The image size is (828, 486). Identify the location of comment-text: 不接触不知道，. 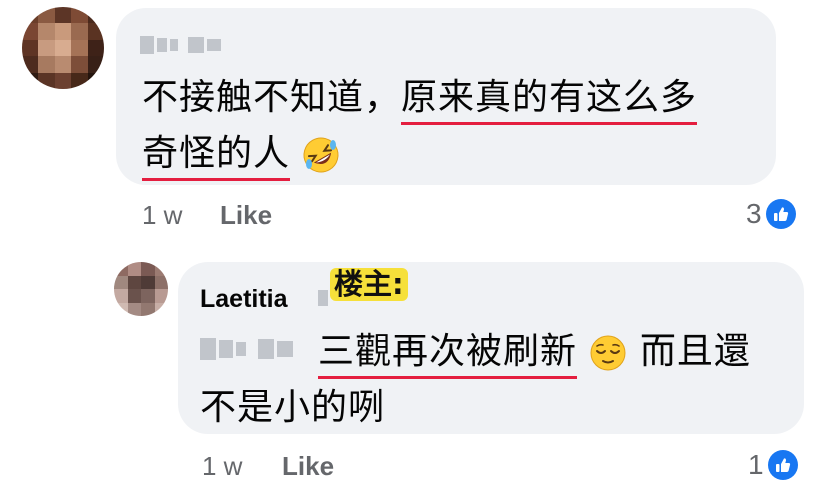
(272, 97).